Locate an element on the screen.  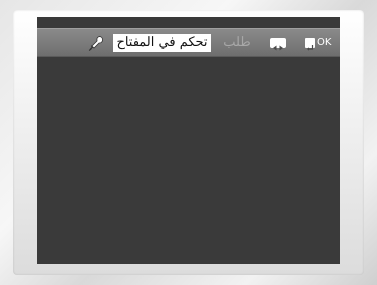
request-label: طلب is located at coordinates (237, 42).